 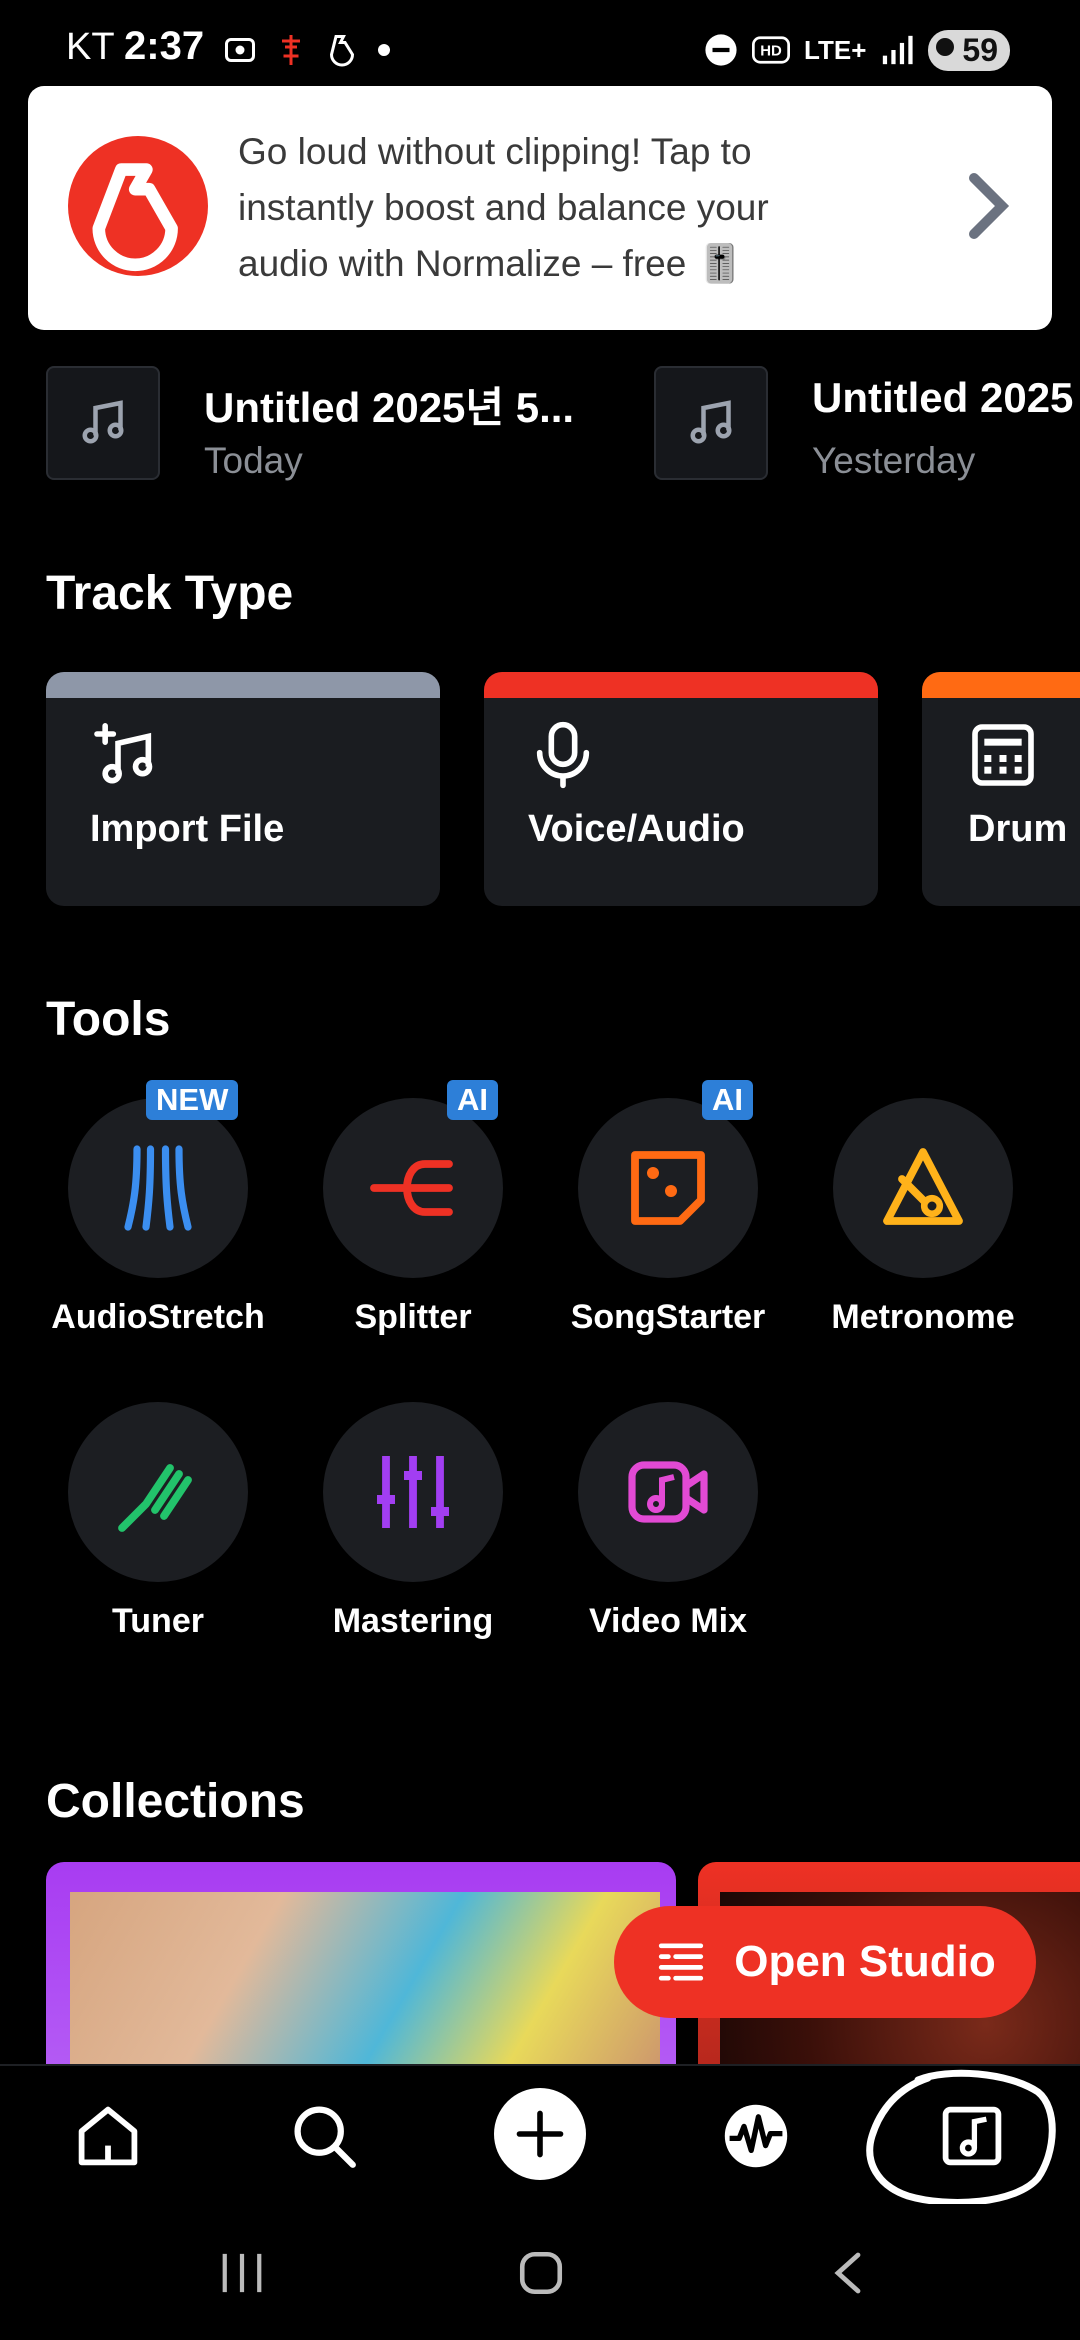 What do you see at coordinates (898, 50) in the screenshot?
I see `signal-icon` at bounding box center [898, 50].